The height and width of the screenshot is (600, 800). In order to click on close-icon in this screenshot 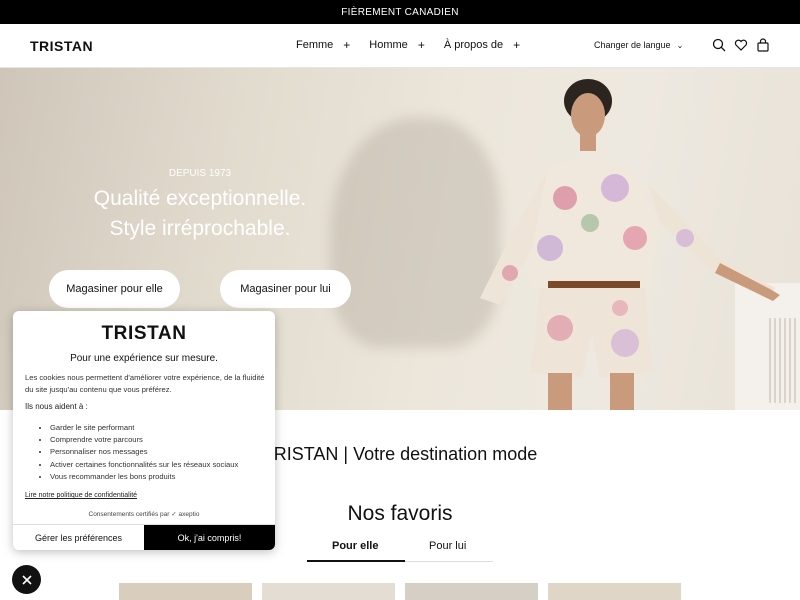, I will do `click(26, 579)`.